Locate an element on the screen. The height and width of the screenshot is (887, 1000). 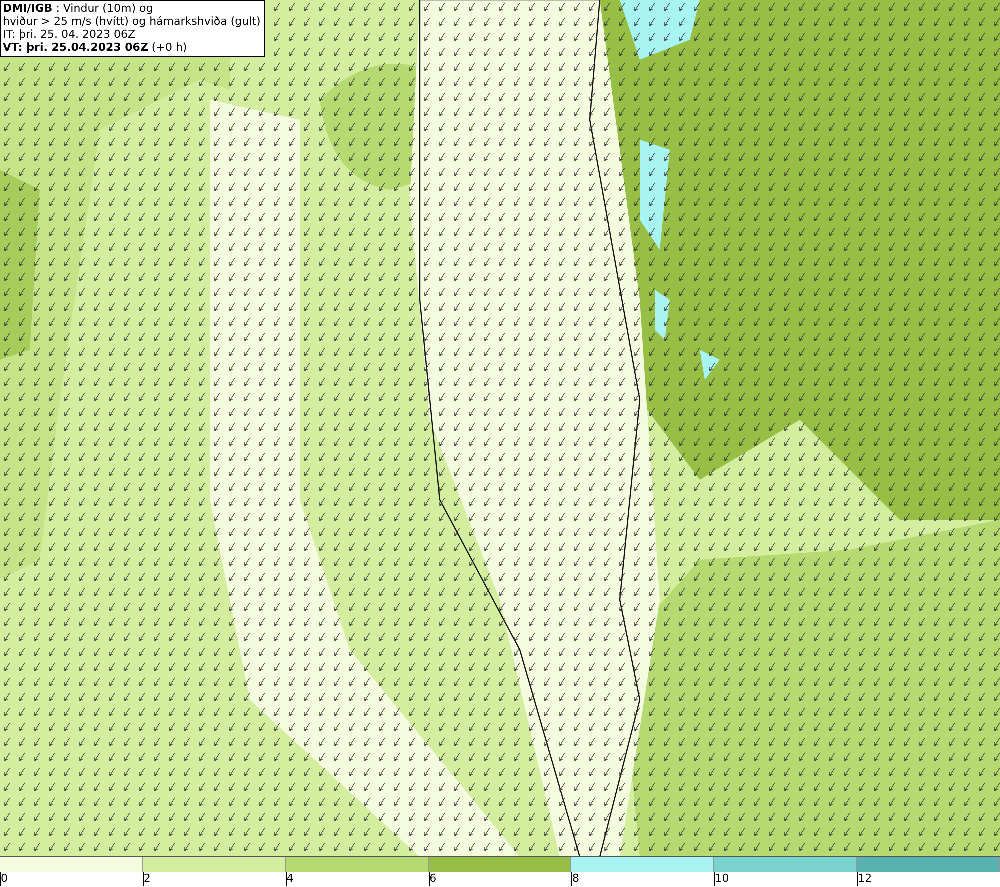
legend-tick-label: 10 is located at coordinates (722, 879).